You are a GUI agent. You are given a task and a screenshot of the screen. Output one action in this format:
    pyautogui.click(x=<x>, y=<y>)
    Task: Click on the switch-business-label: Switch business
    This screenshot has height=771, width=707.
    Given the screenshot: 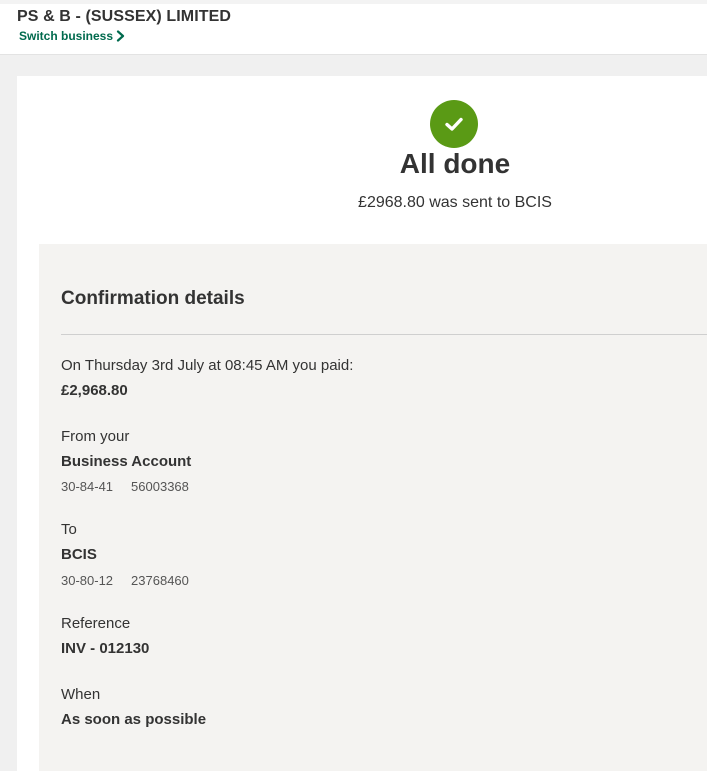 What is the action you would take?
    pyautogui.click(x=66, y=36)
    